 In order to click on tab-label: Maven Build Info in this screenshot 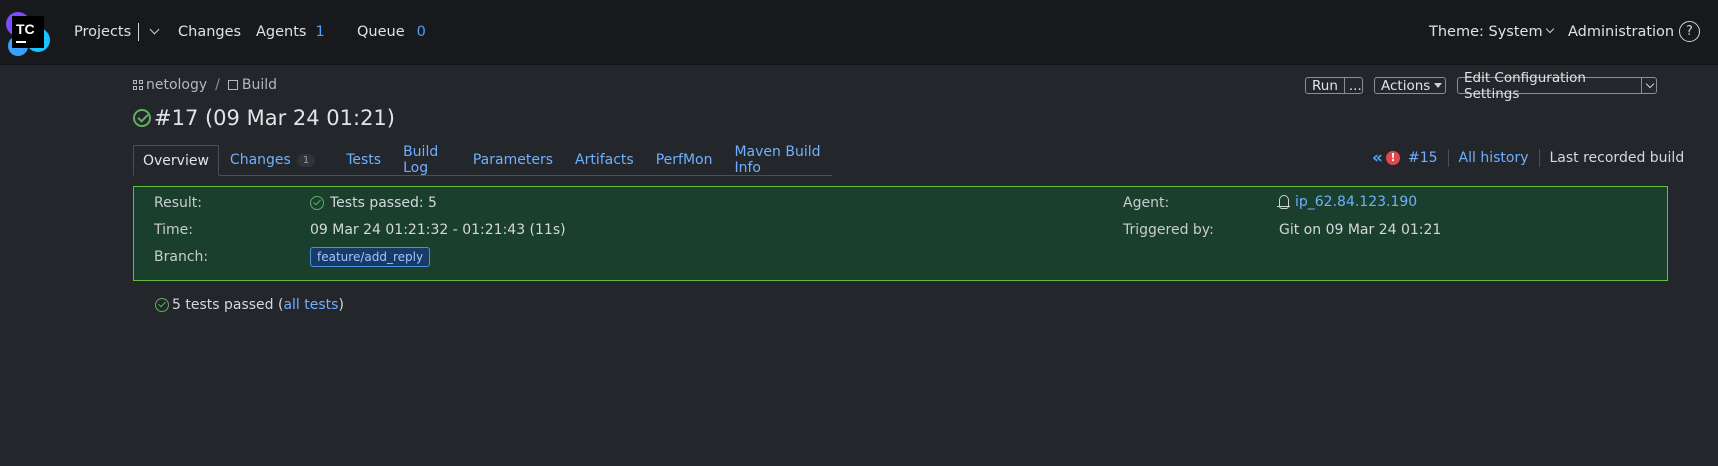, I will do `click(777, 160)`.